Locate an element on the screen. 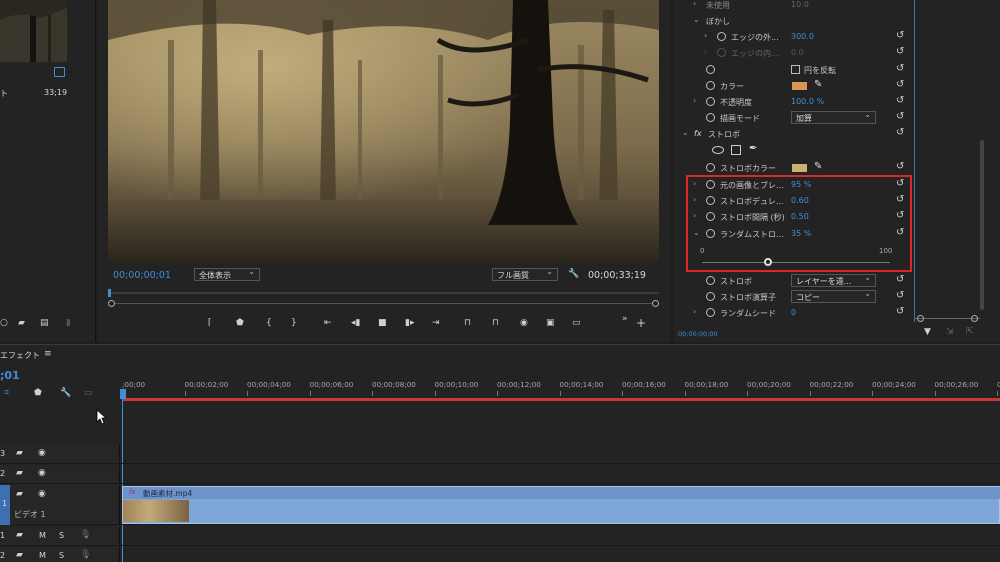 This screenshot has height=562, width=1000. effect-row-color: カラー ✎ ↺ is located at coordinates (794, 86).